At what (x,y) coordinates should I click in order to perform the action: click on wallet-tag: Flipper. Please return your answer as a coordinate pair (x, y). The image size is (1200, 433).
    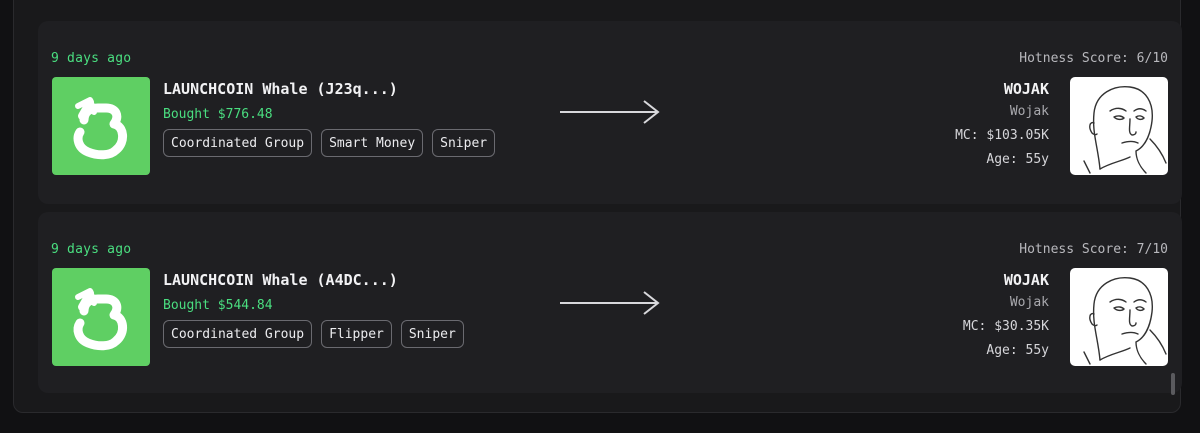
    Looking at the image, I should click on (356, 334).